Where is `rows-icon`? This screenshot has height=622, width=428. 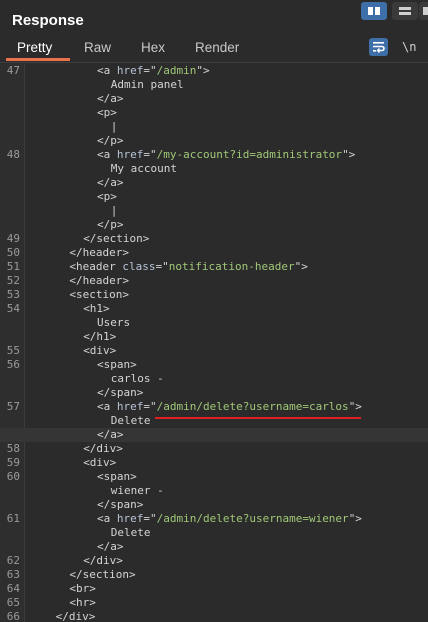
rows-icon is located at coordinates (405, 11).